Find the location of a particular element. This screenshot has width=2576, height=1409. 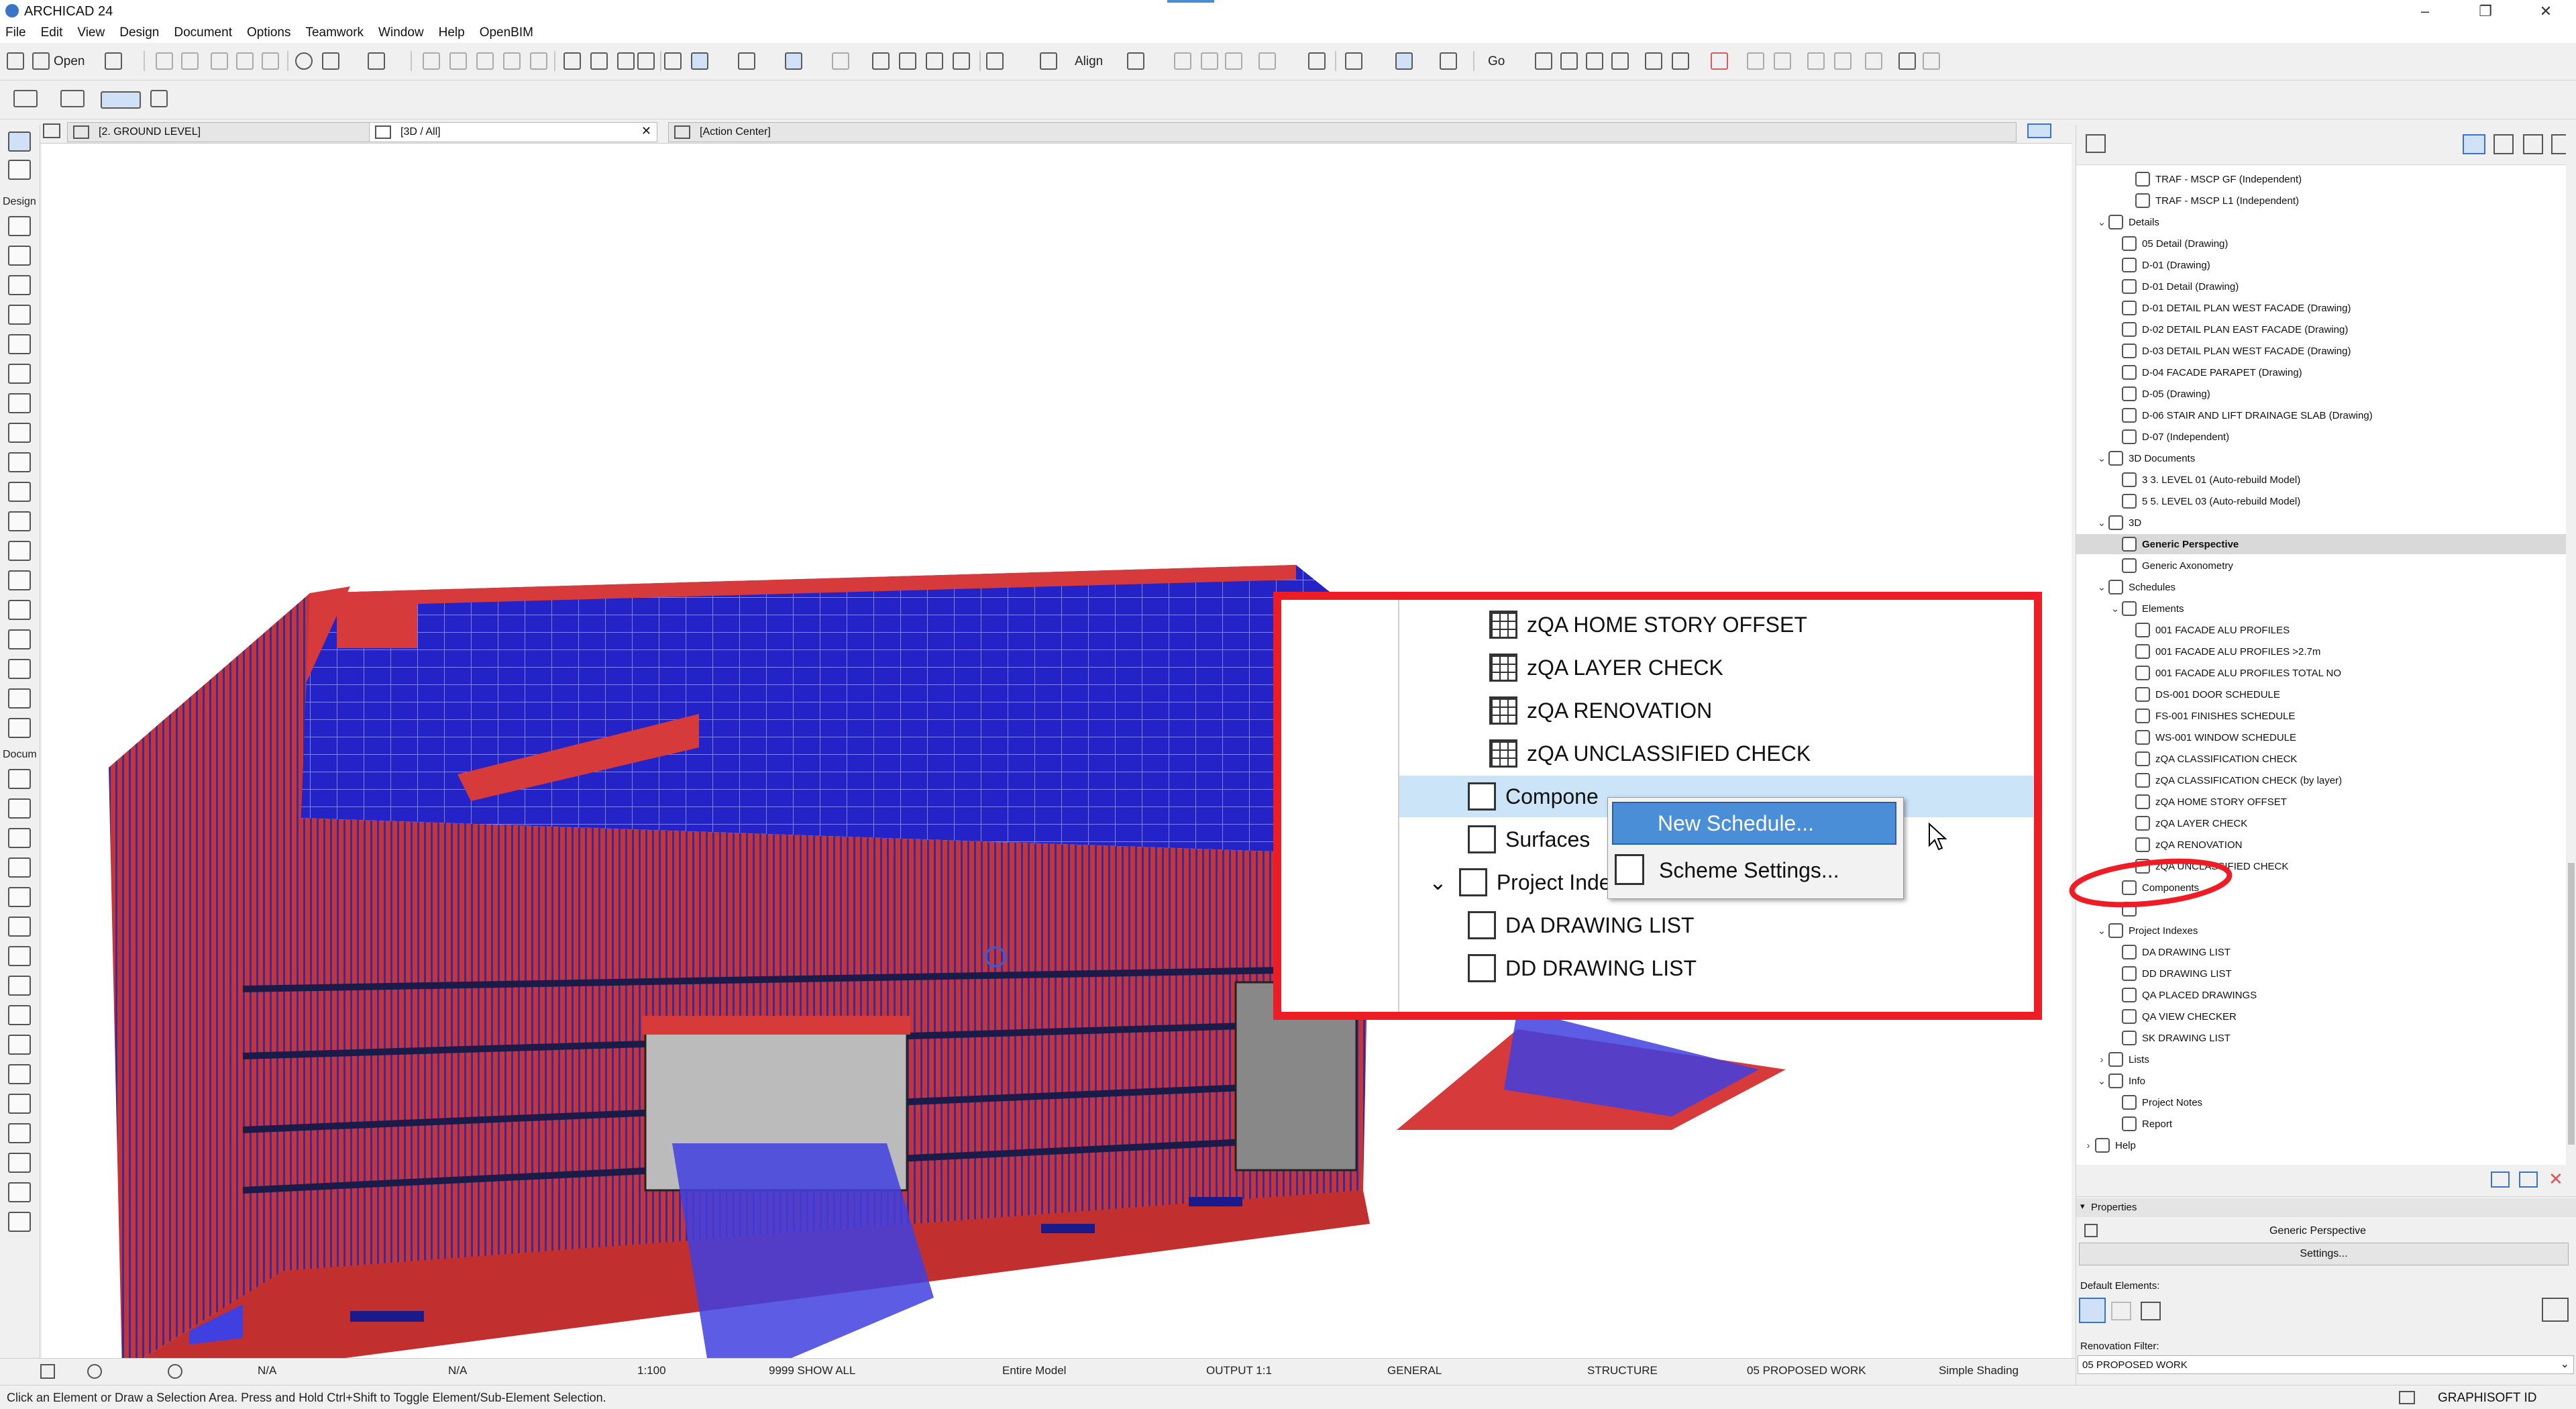

navigator-item: 001 FACADE ALU PROFILES is located at coordinates (2321, 630).